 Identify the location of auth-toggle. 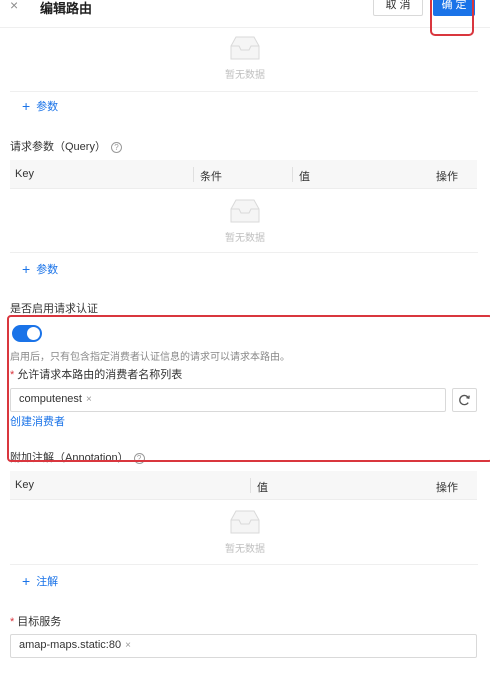
(27, 333).